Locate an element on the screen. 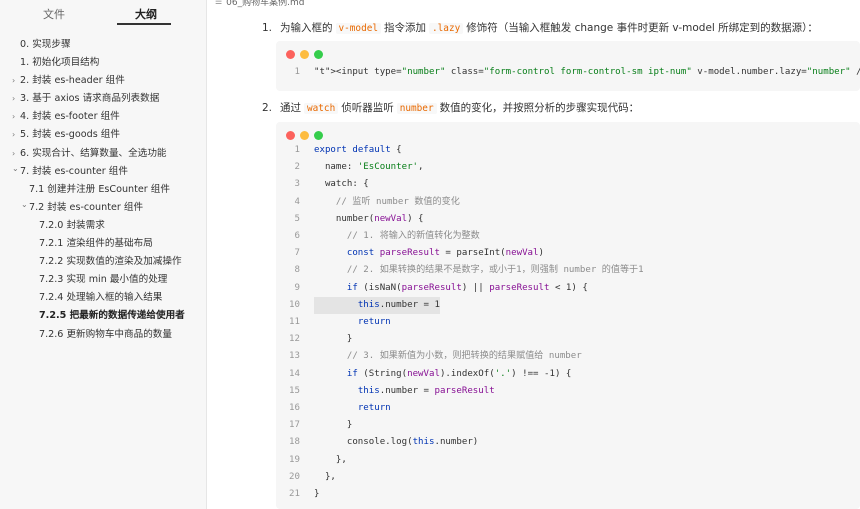  outline-item: 0. 实现步骤 is located at coordinates (103, 45).